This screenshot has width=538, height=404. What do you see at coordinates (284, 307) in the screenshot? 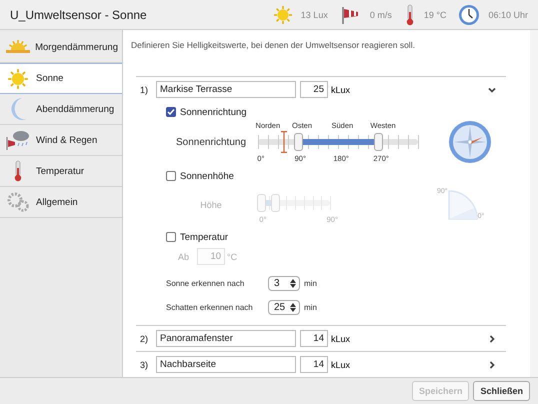
I see `minutes-stepper: 25` at bounding box center [284, 307].